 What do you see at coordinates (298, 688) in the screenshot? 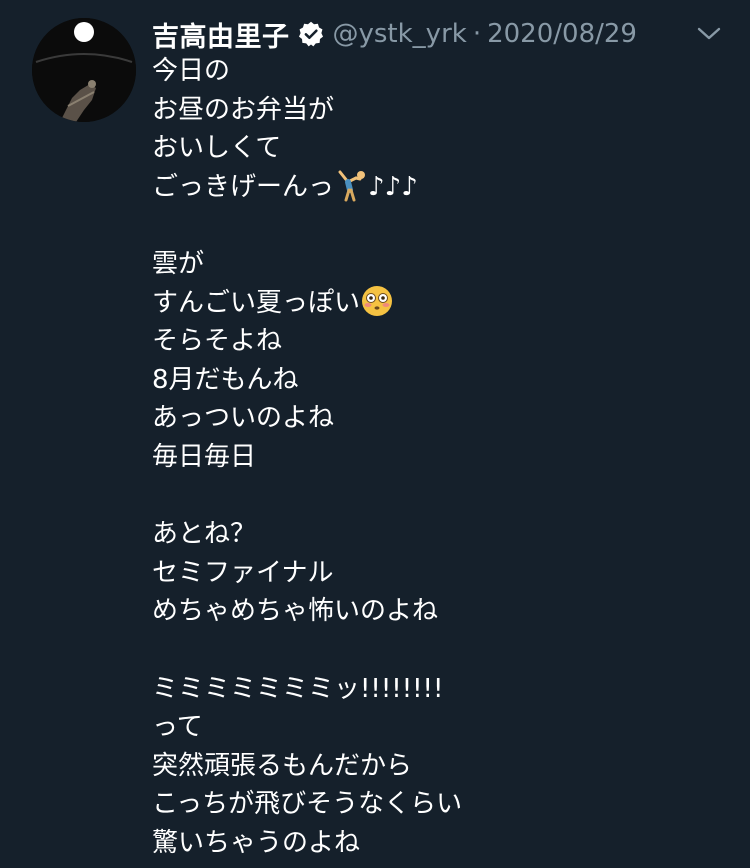
I see `tweet-line: ミミミミミミミッ!!!!!!!!` at bounding box center [298, 688].